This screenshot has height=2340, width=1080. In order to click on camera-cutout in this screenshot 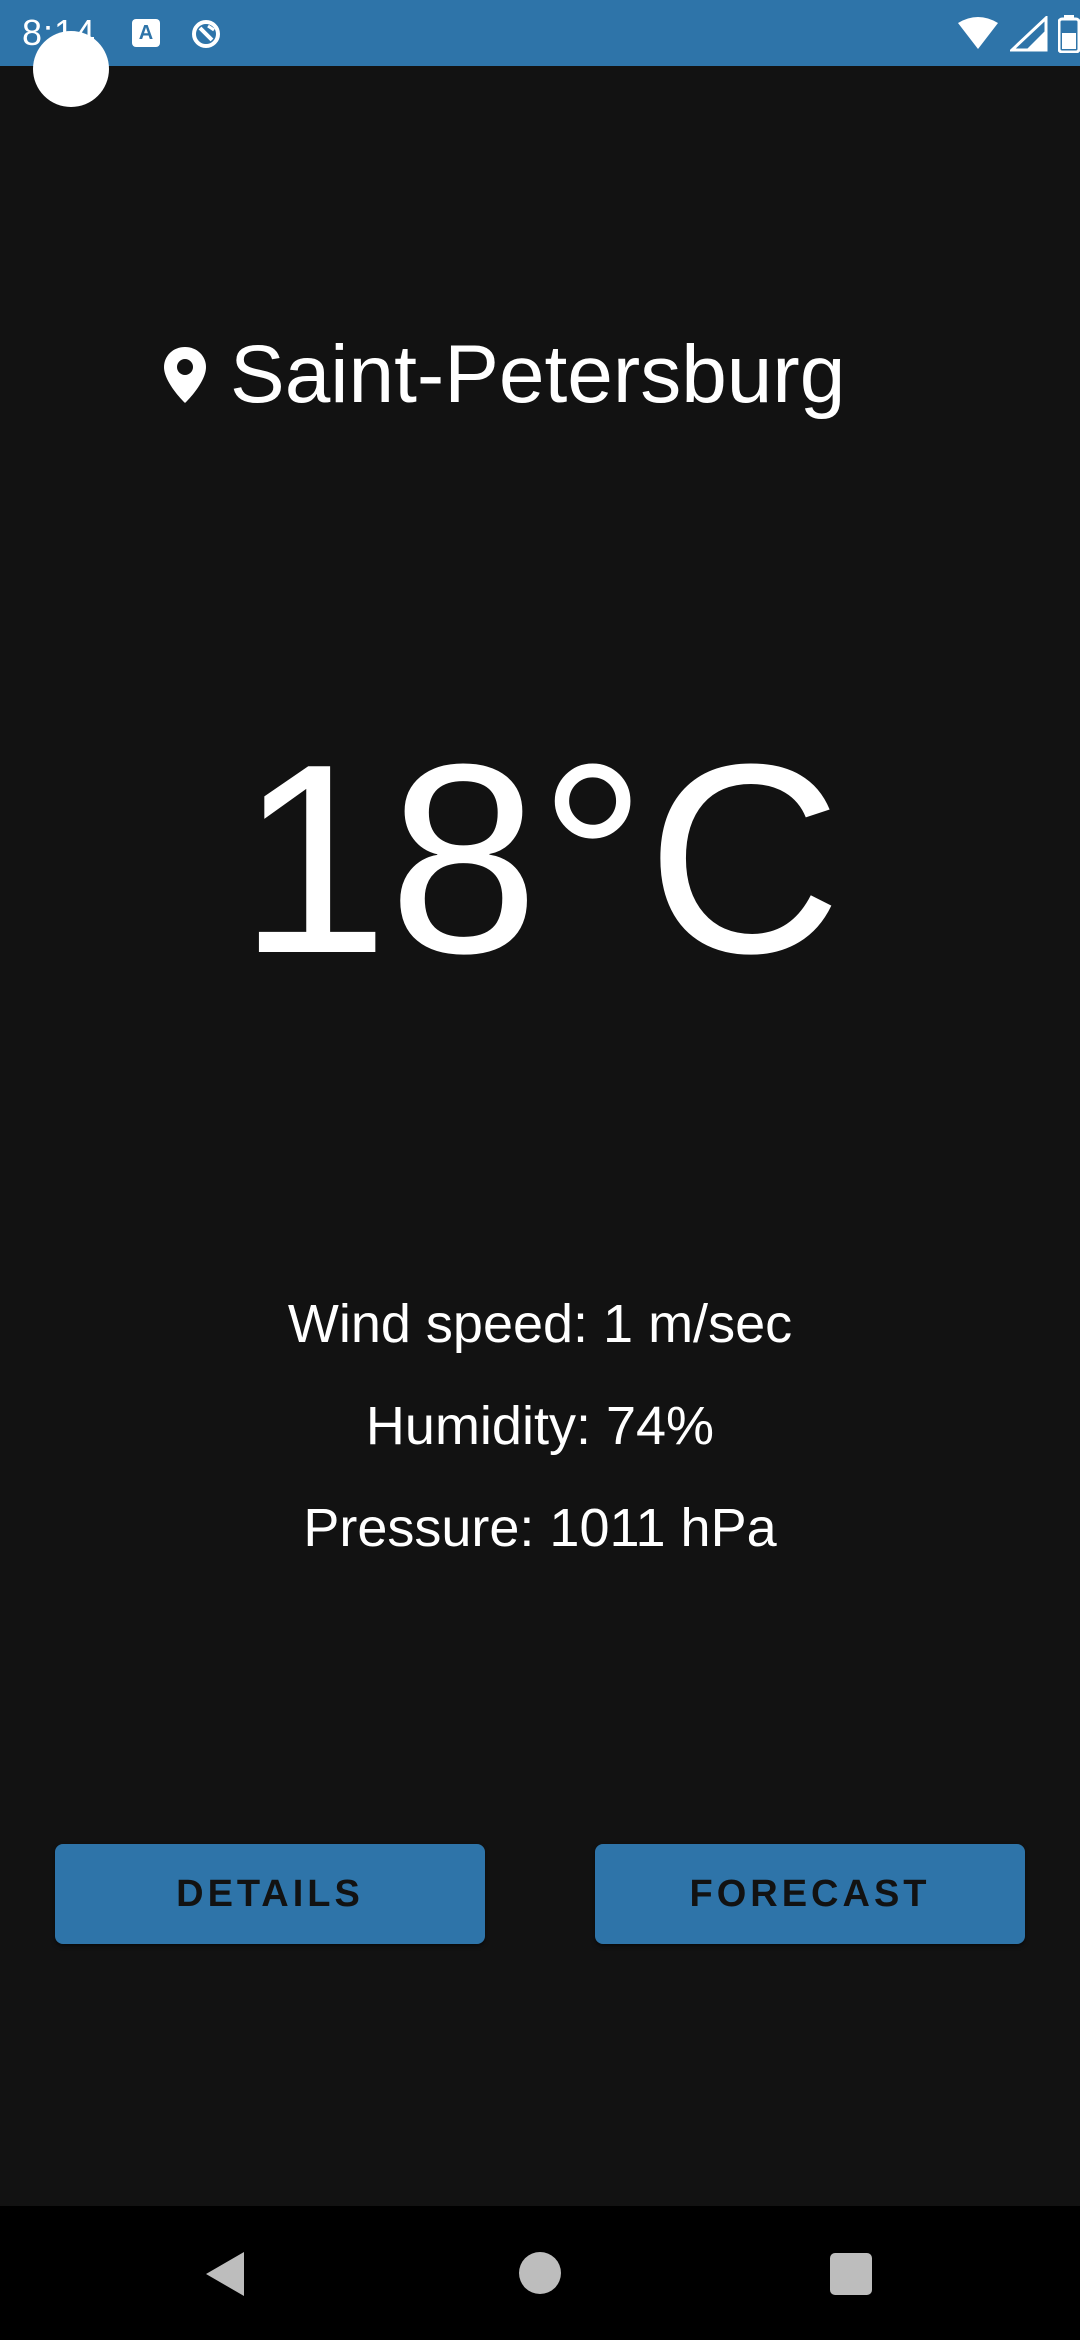, I will do `click(71, 69)`.